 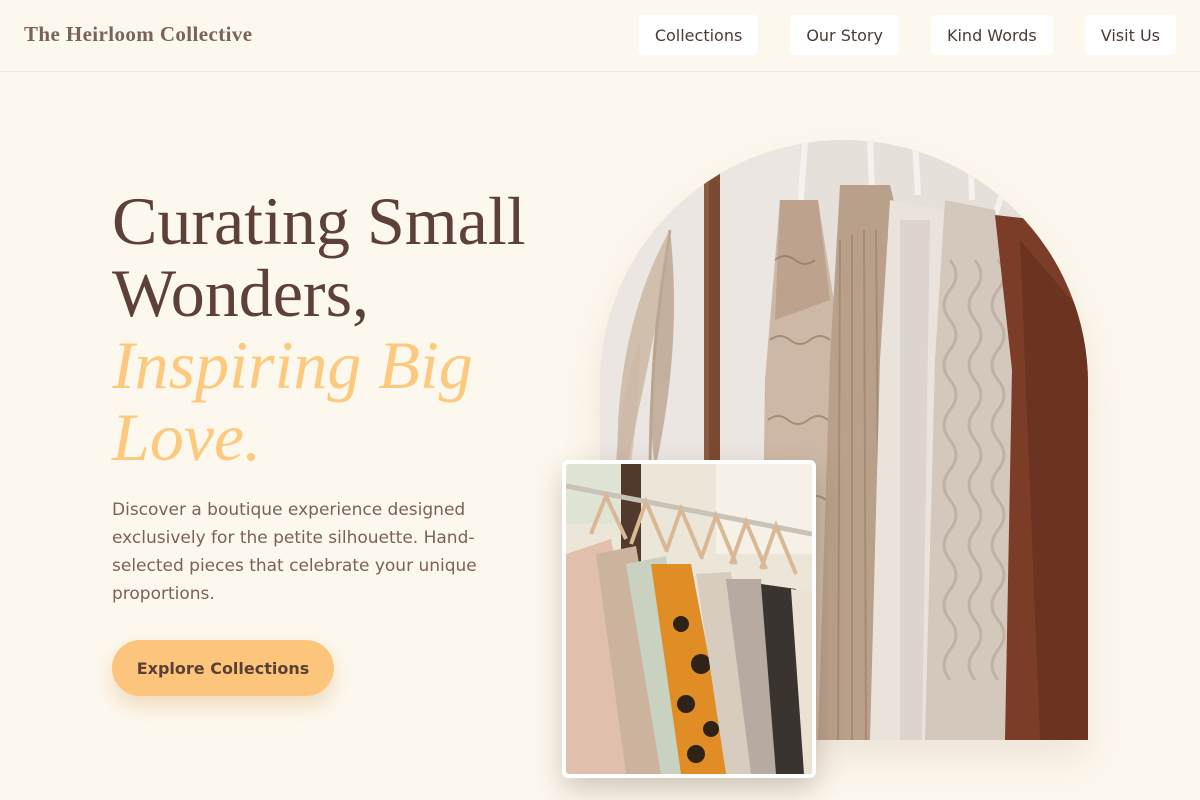 What do you see at coordinates (698, 35) in the screenshot?
I see `nav-link-collections: Collections` at bounding box center [698, 35].